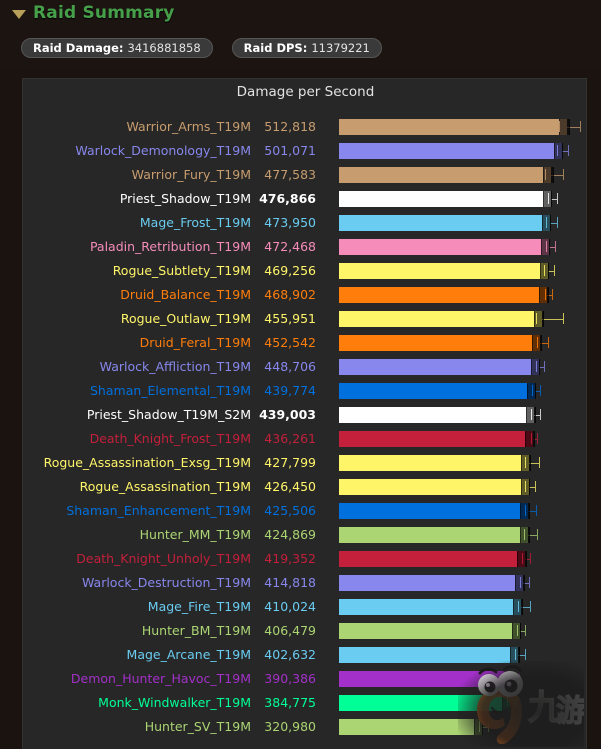  I want to click on dps-row: Rogue_Assassination_T19M 426,450, so click(304, 487).